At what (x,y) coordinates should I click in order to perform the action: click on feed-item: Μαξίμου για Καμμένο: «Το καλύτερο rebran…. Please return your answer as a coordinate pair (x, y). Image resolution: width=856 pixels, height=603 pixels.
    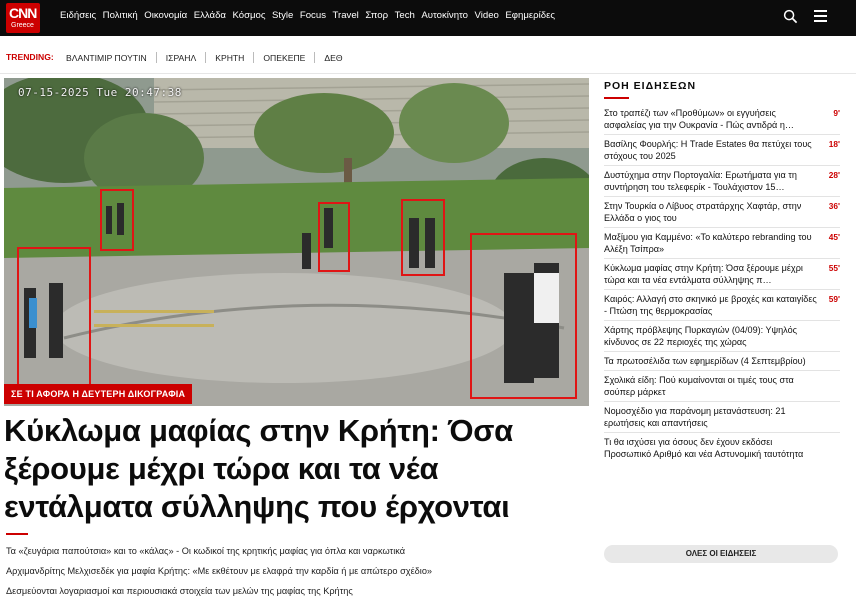
    Looking at the image, I should click on (722, 243).